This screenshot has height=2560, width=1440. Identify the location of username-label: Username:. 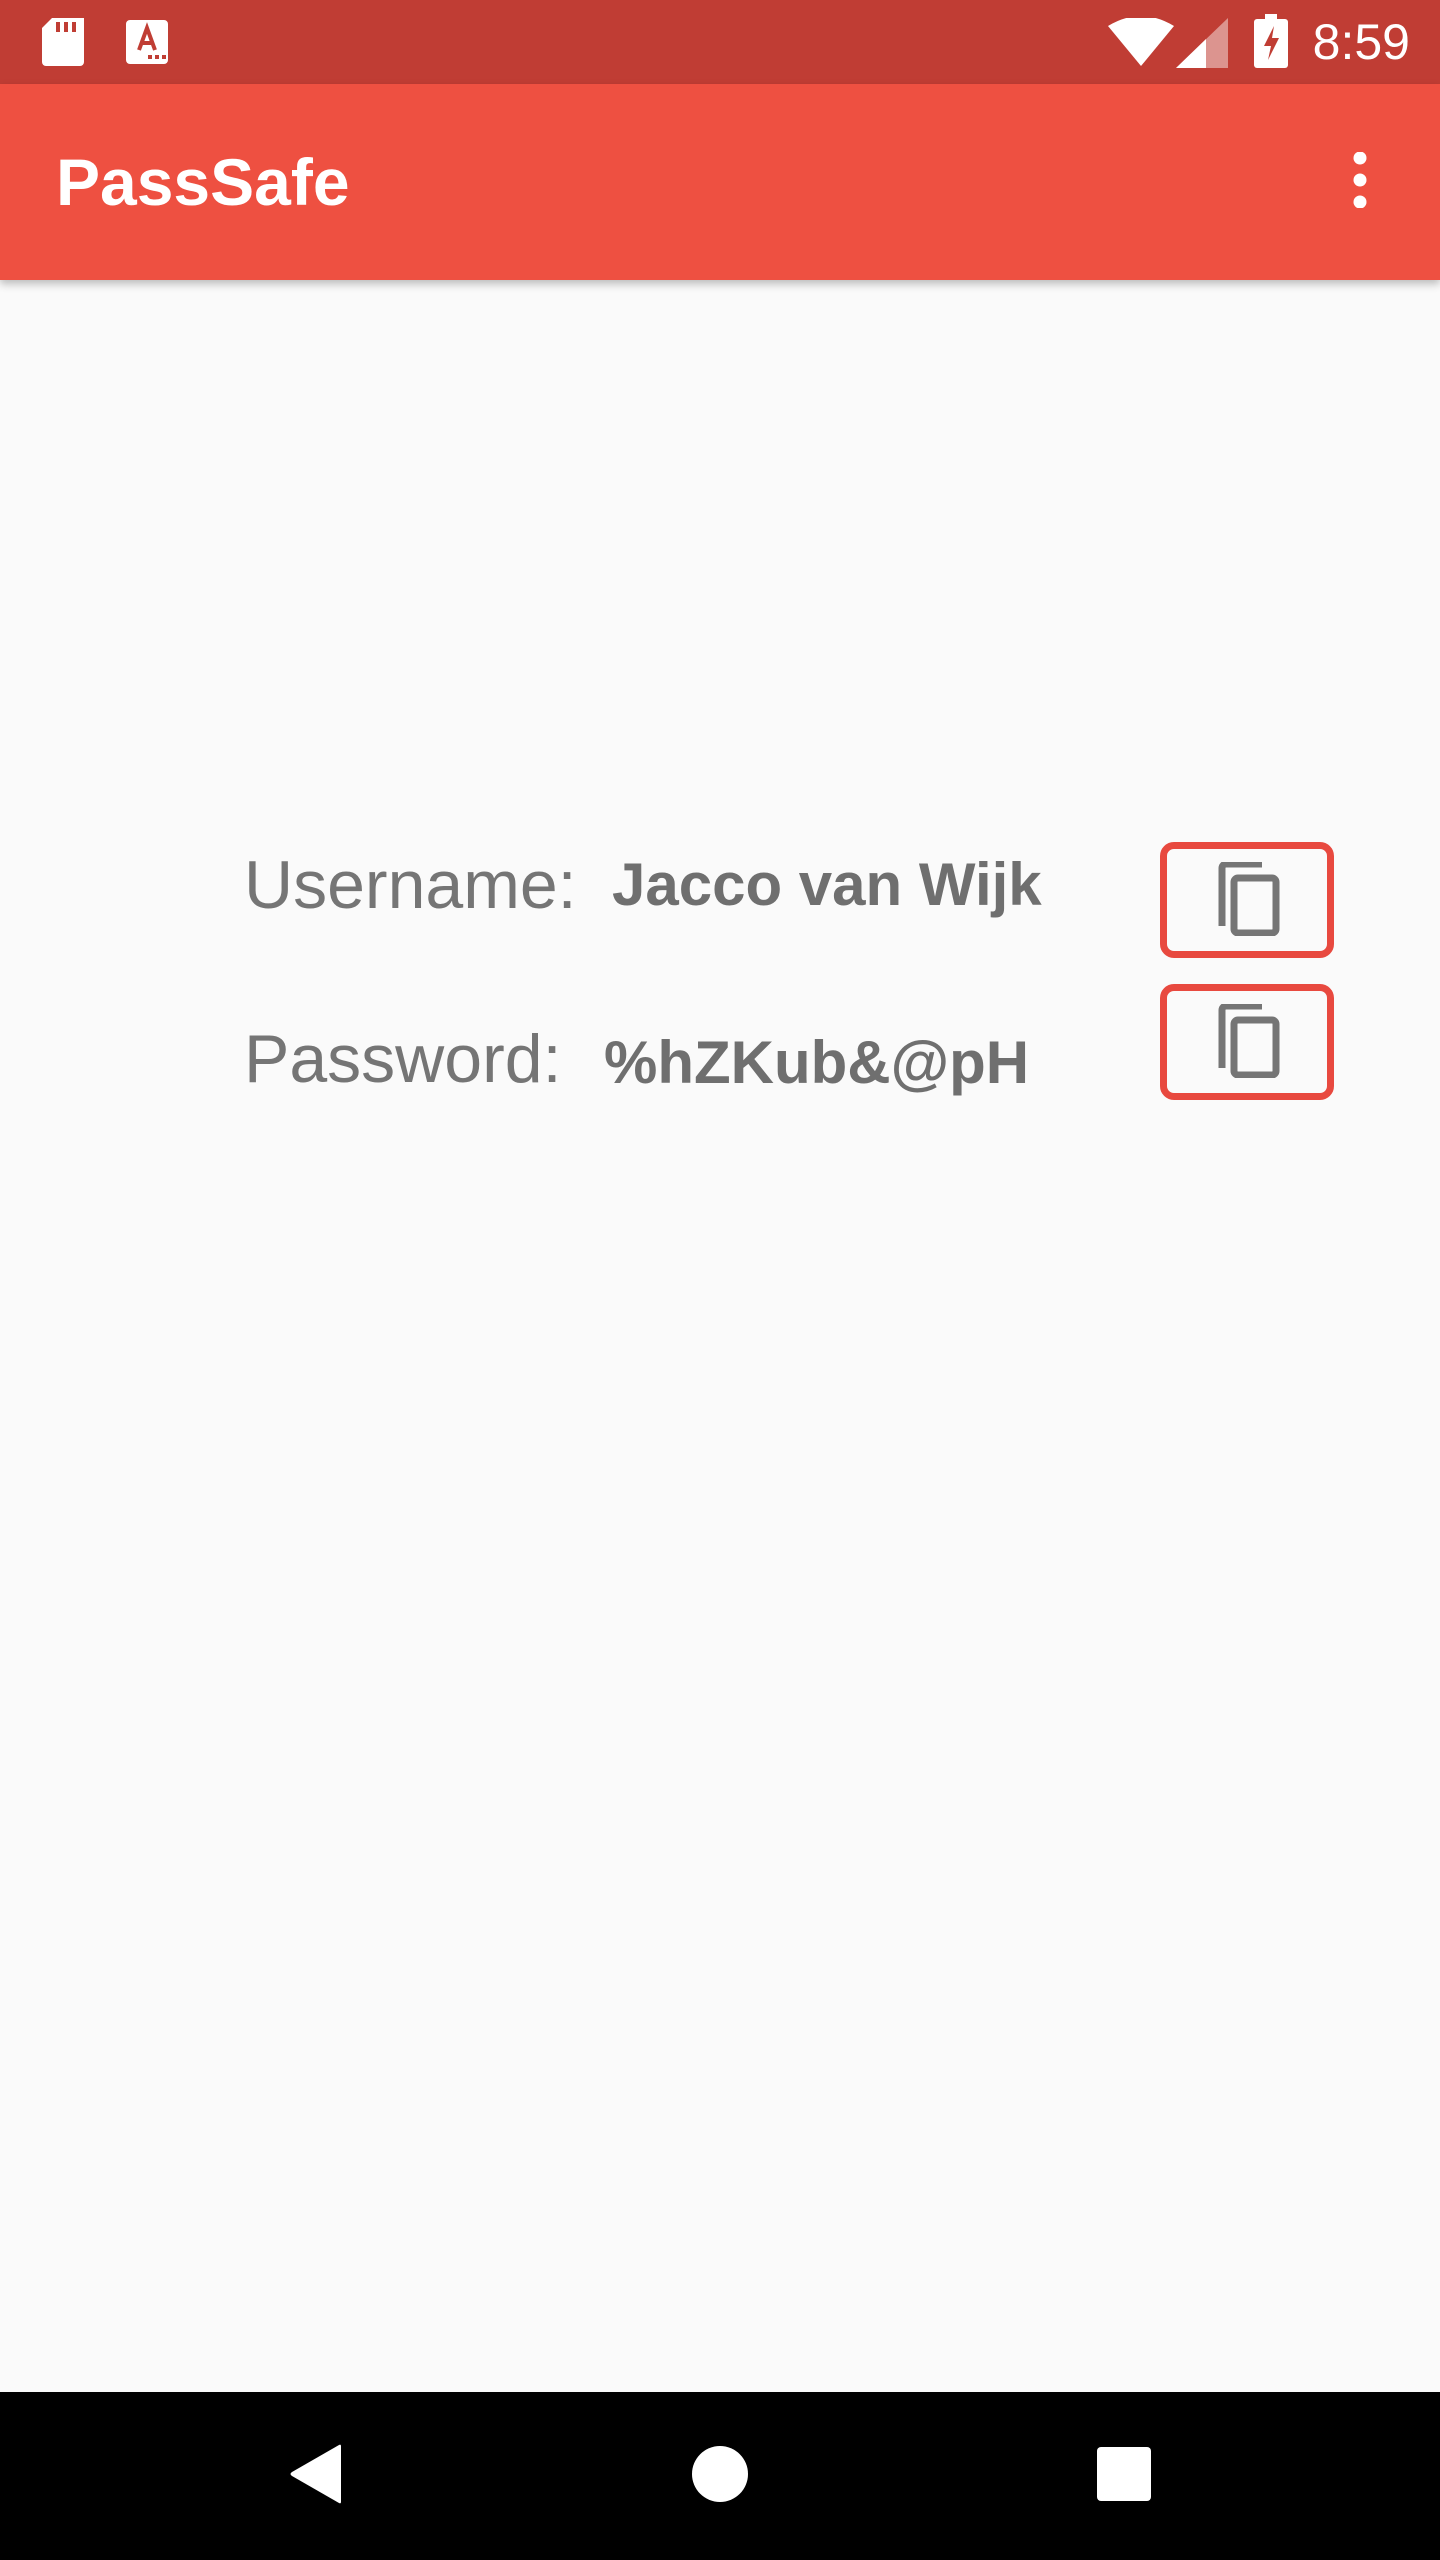
(410, 885).